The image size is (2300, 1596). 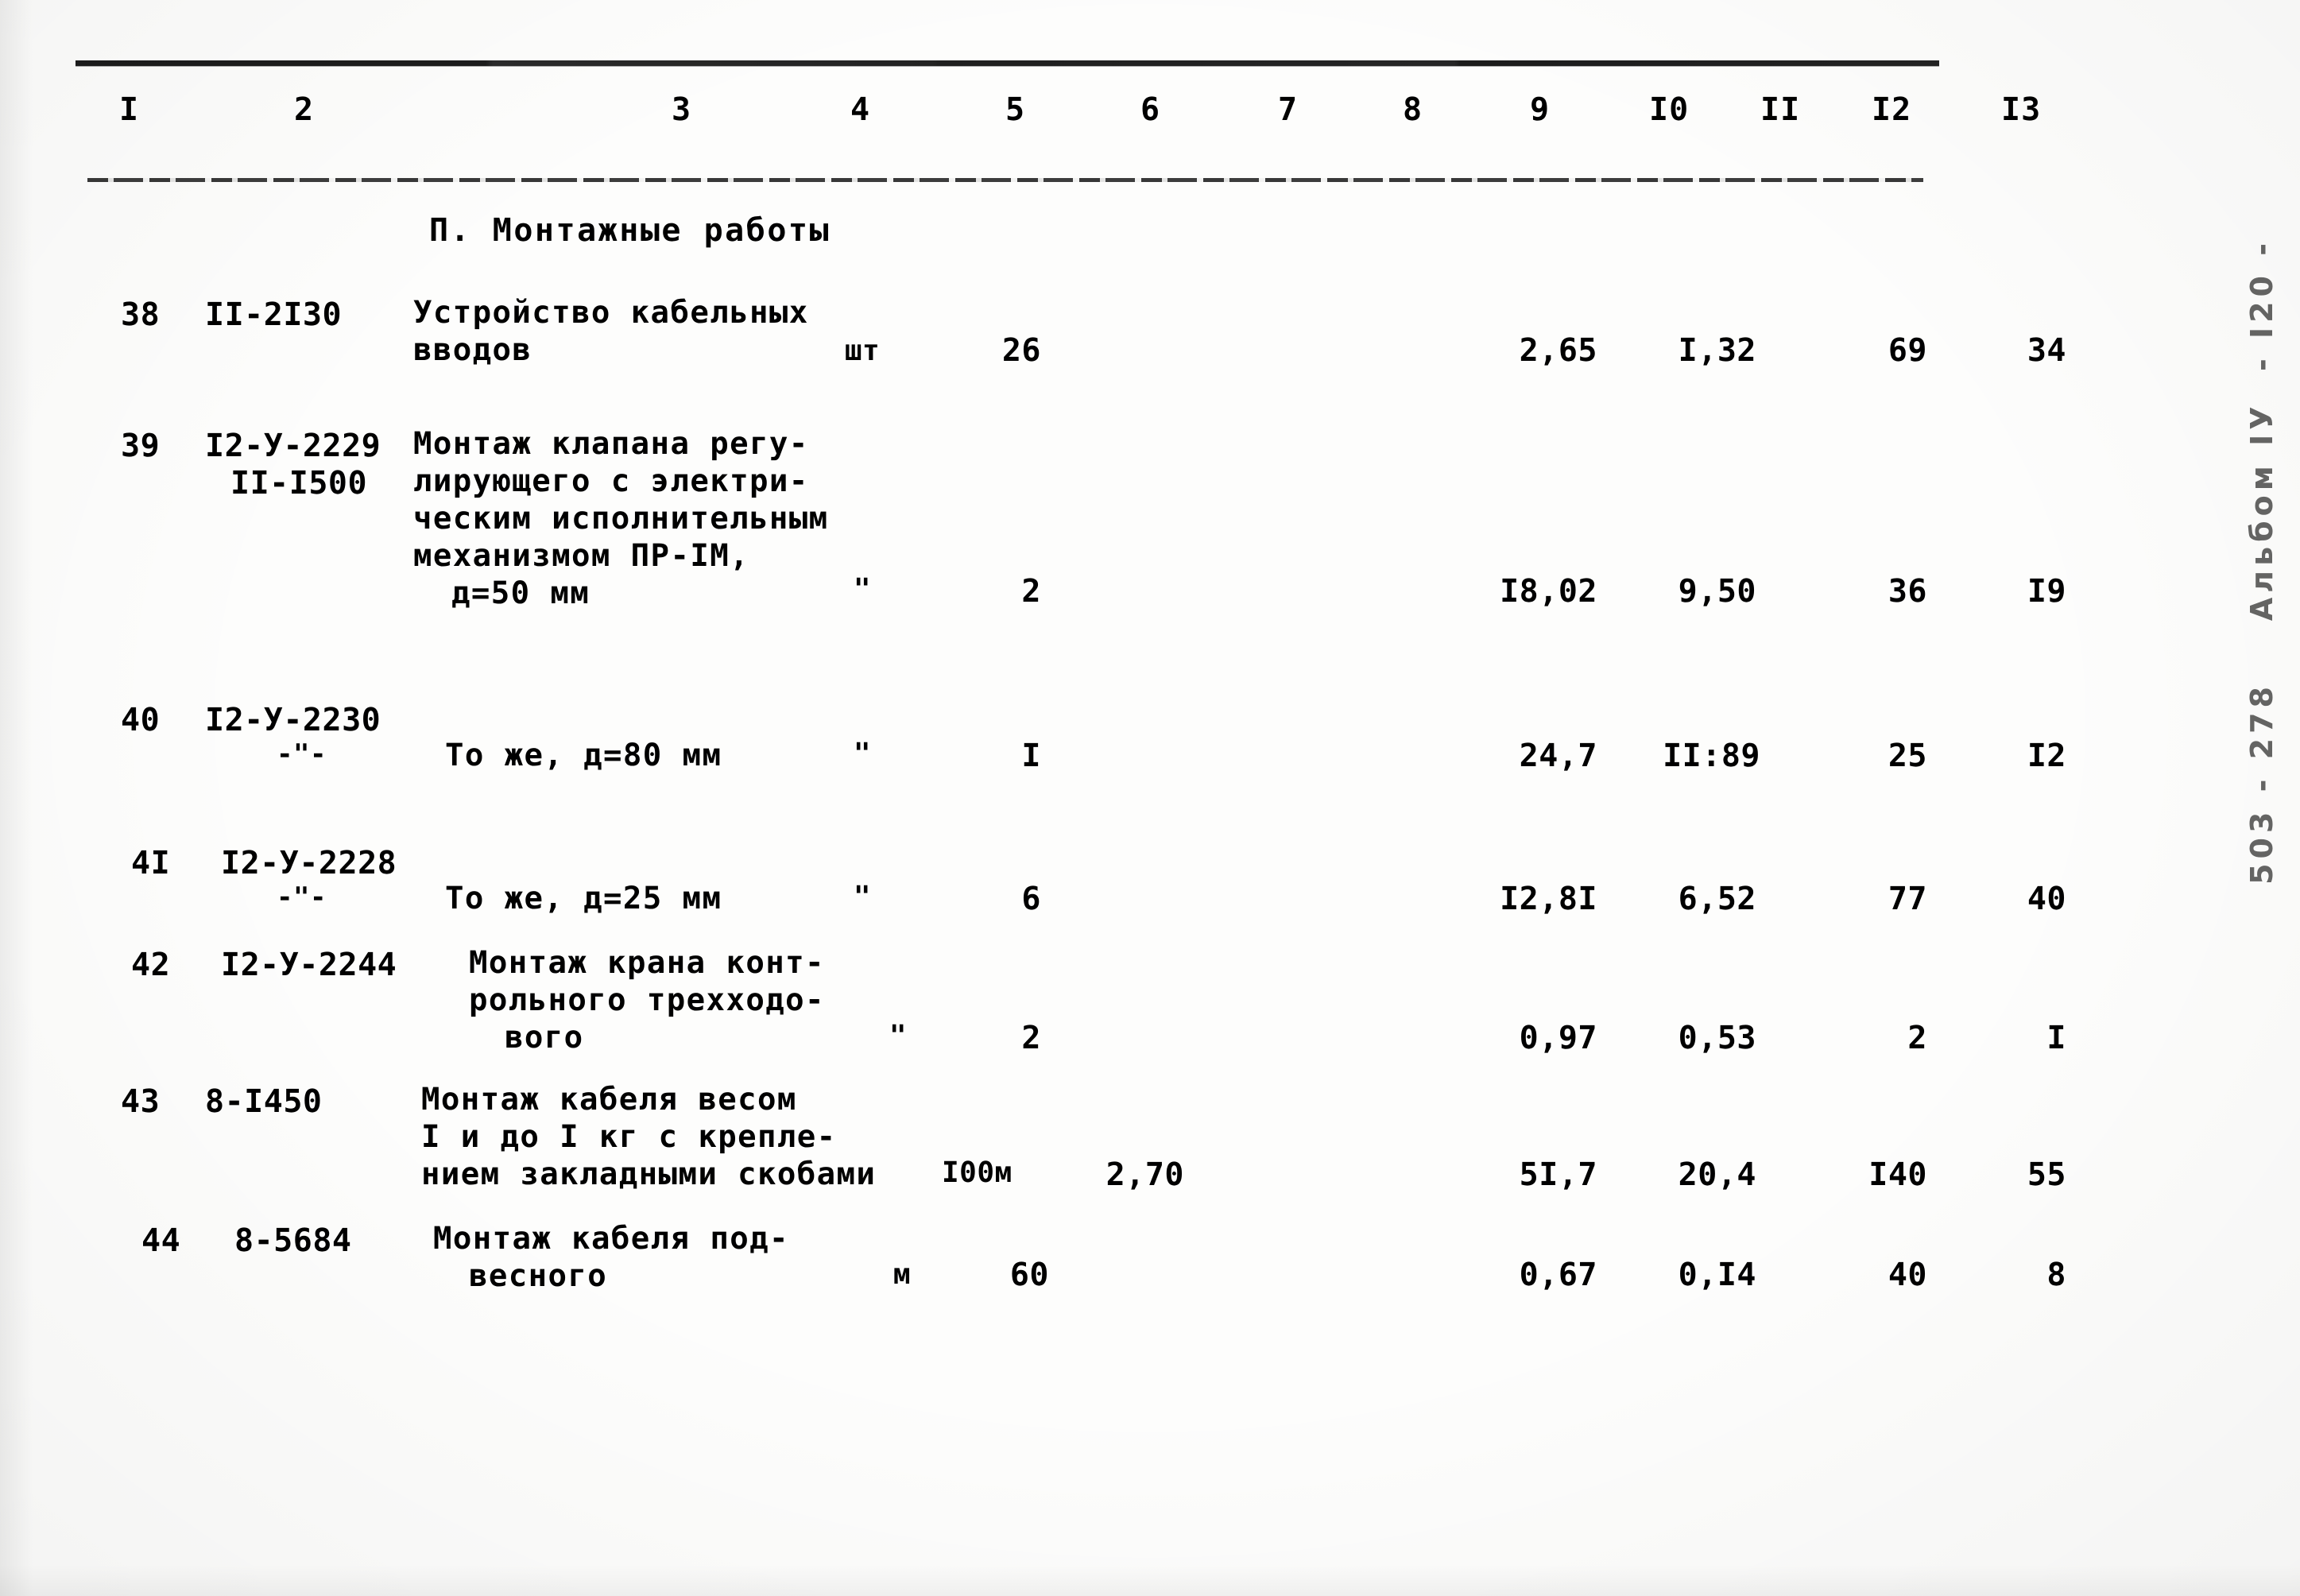 I want to click on scan-bottom-shadow, so click(x=1150, y=1580).